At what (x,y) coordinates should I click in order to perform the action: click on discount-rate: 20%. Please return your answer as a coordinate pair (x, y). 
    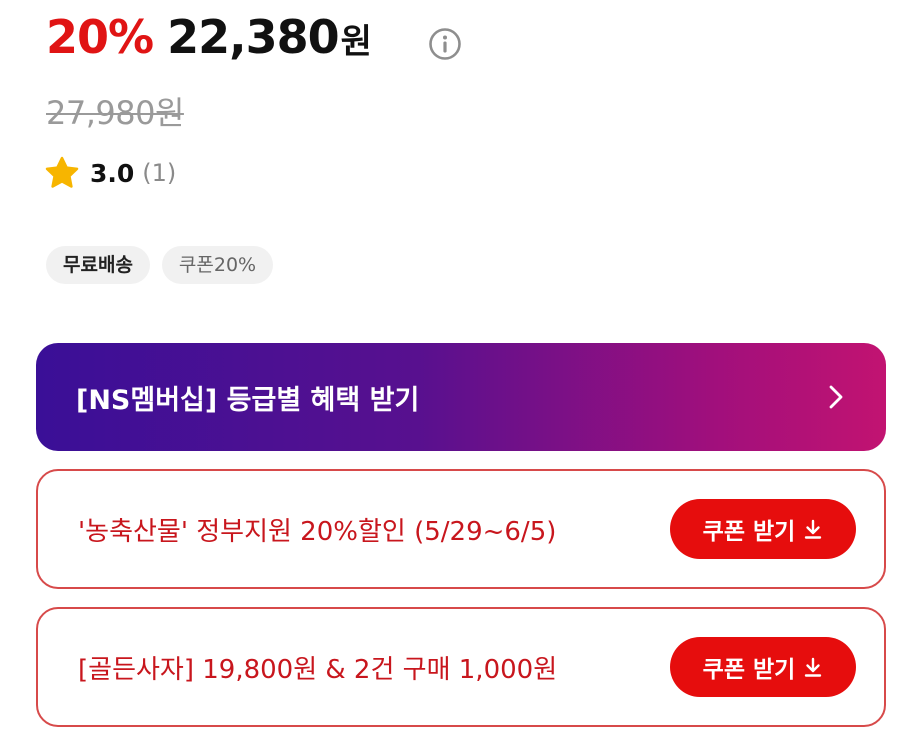
    Looking at the image, I should click on (100, 37).